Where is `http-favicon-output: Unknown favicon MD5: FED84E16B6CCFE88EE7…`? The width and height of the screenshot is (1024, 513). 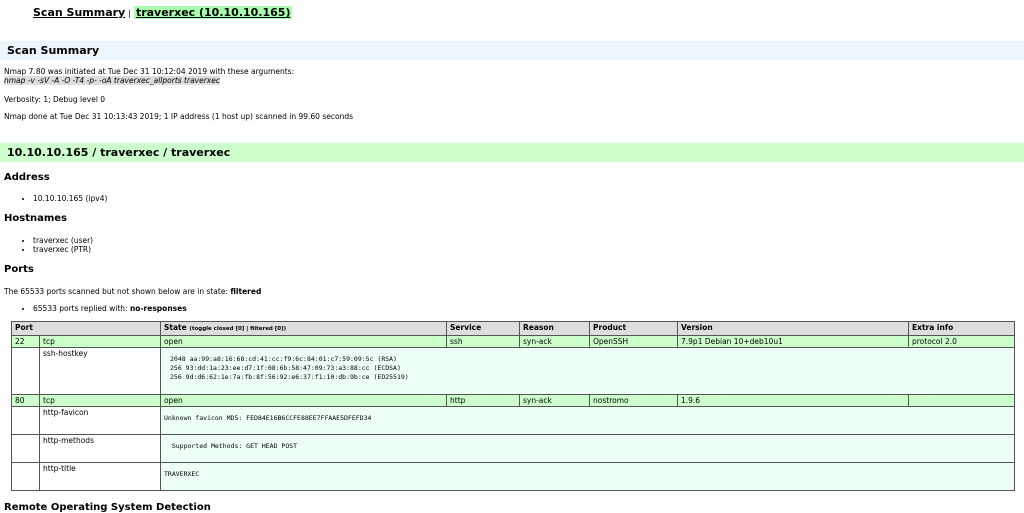
http-favicon-output: Unknown favicon MD5: FED84E16B6CCFE88EE7… is located at coordinates (268, 418).